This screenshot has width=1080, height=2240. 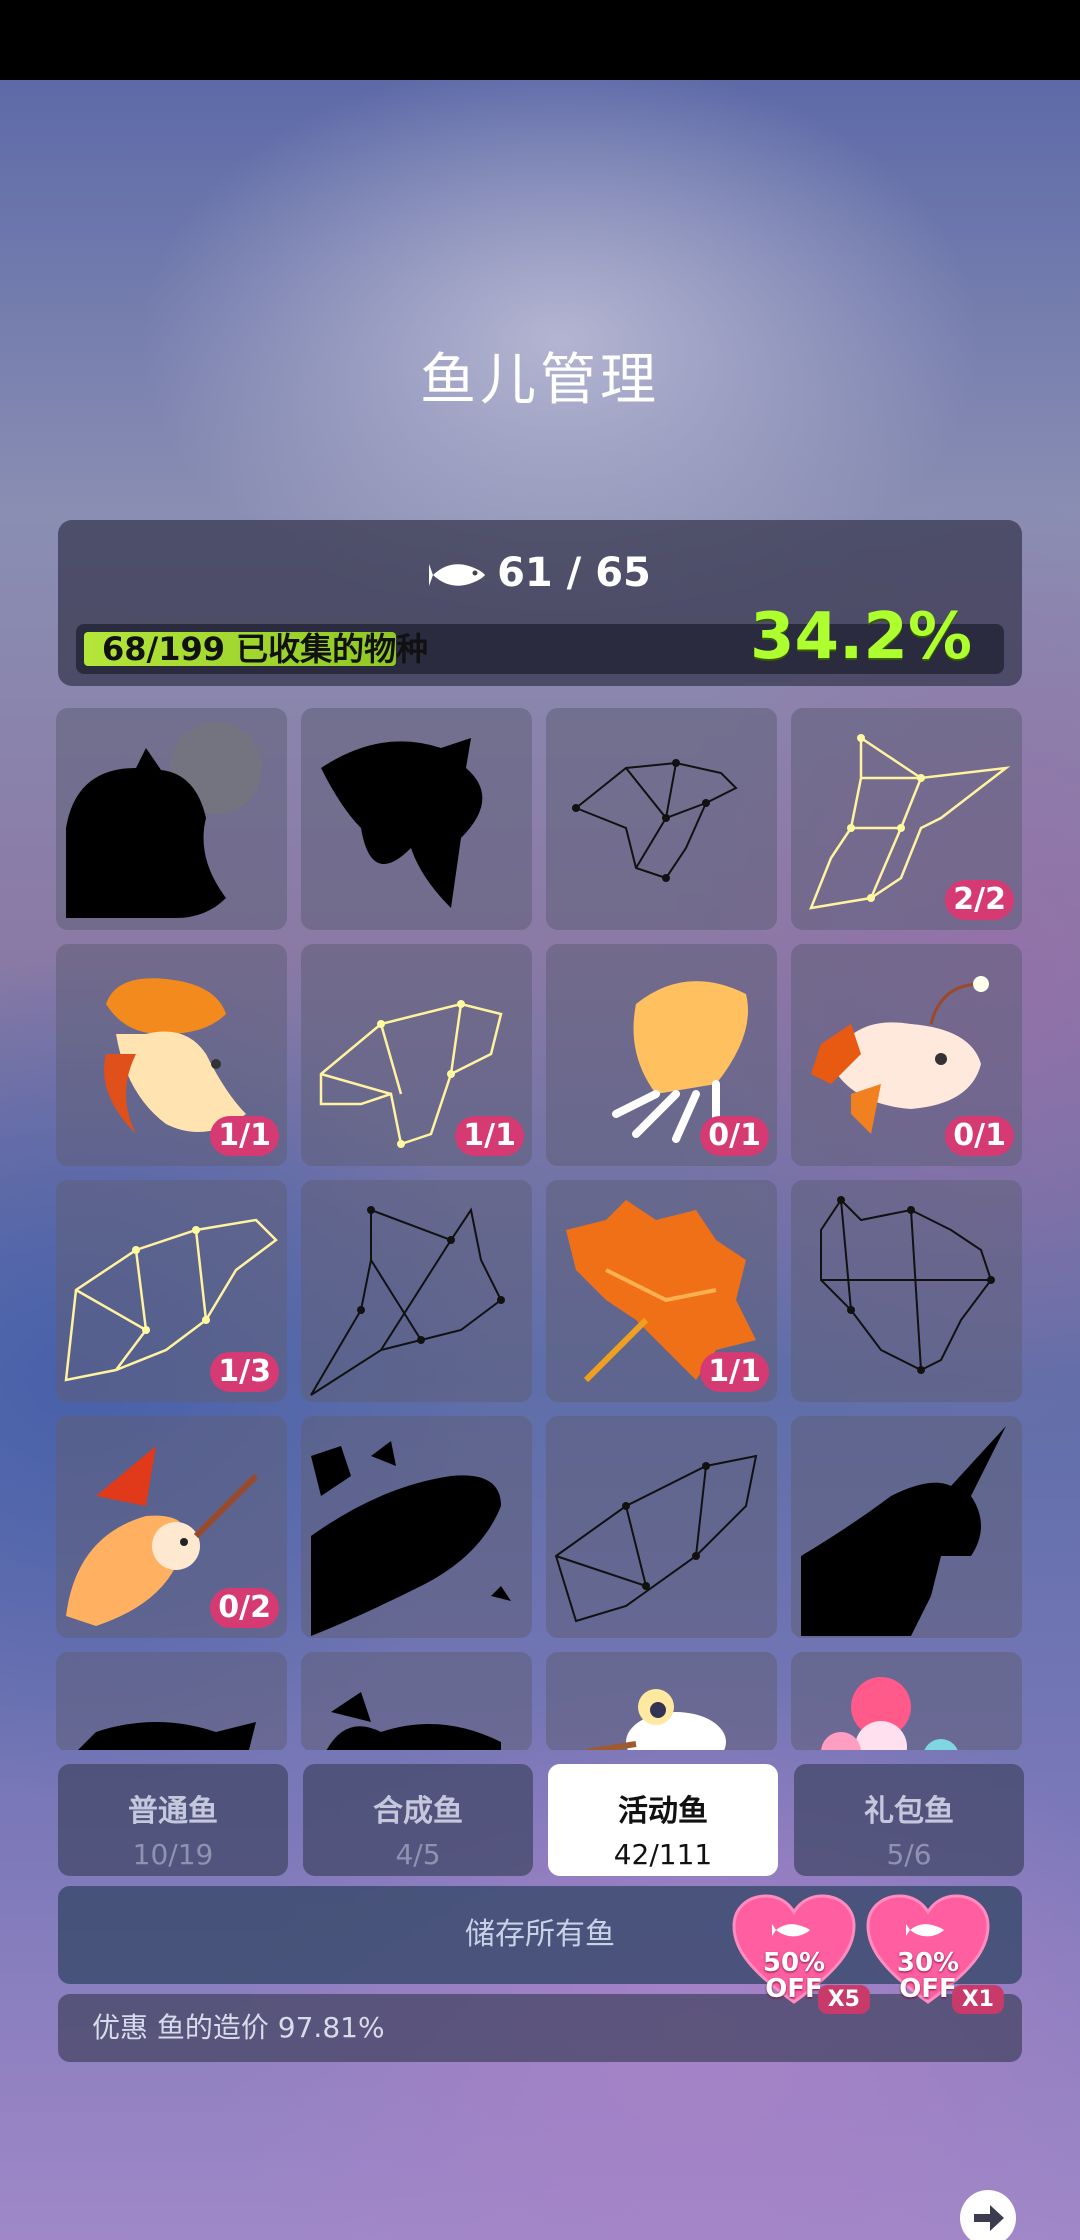 What do you see at coordinates (663, 1854) in the screenshot?
I see `tab-count: 42/111` at bounding box center [663, 1854].